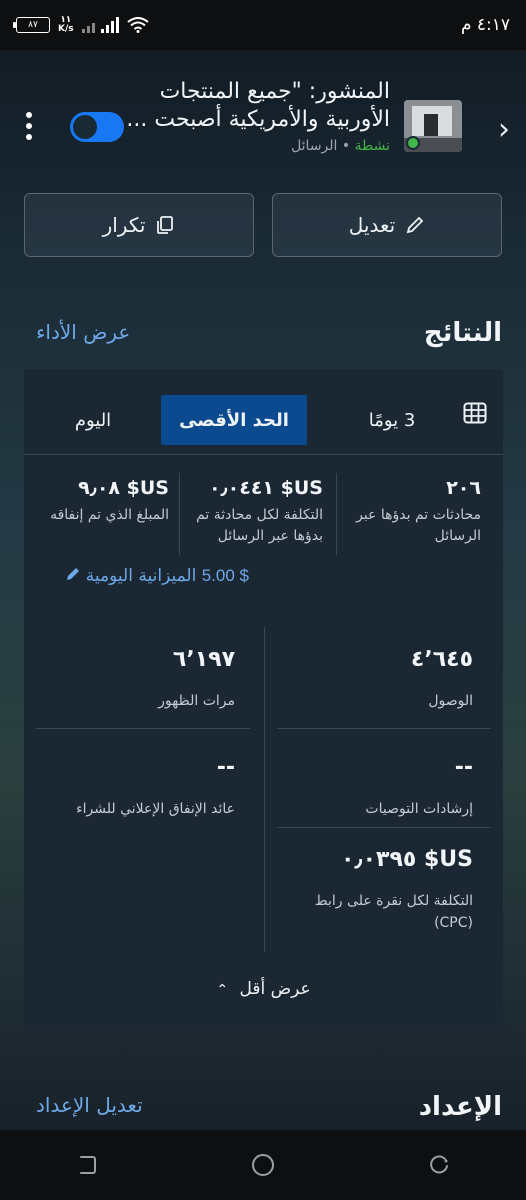 This screenshot has height=1200, width=526. What do you see at coordinates (475, 413) in the screenshot?
I see `calendar-grid-icon` at bounding box center [475, 413].